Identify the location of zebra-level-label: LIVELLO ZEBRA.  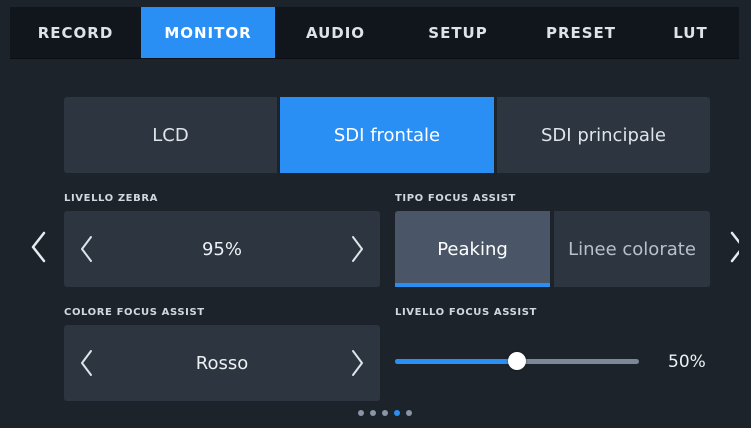
(111, 198).